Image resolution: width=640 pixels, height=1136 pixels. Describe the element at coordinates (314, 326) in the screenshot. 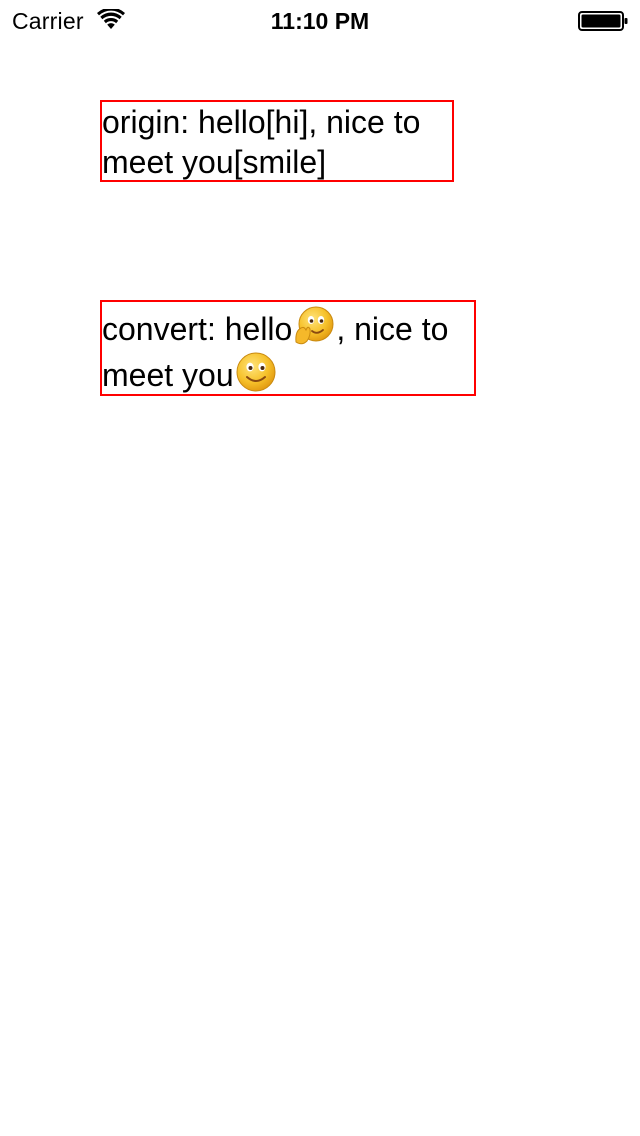

I see `waving-hi-emoji-icon` at that location.